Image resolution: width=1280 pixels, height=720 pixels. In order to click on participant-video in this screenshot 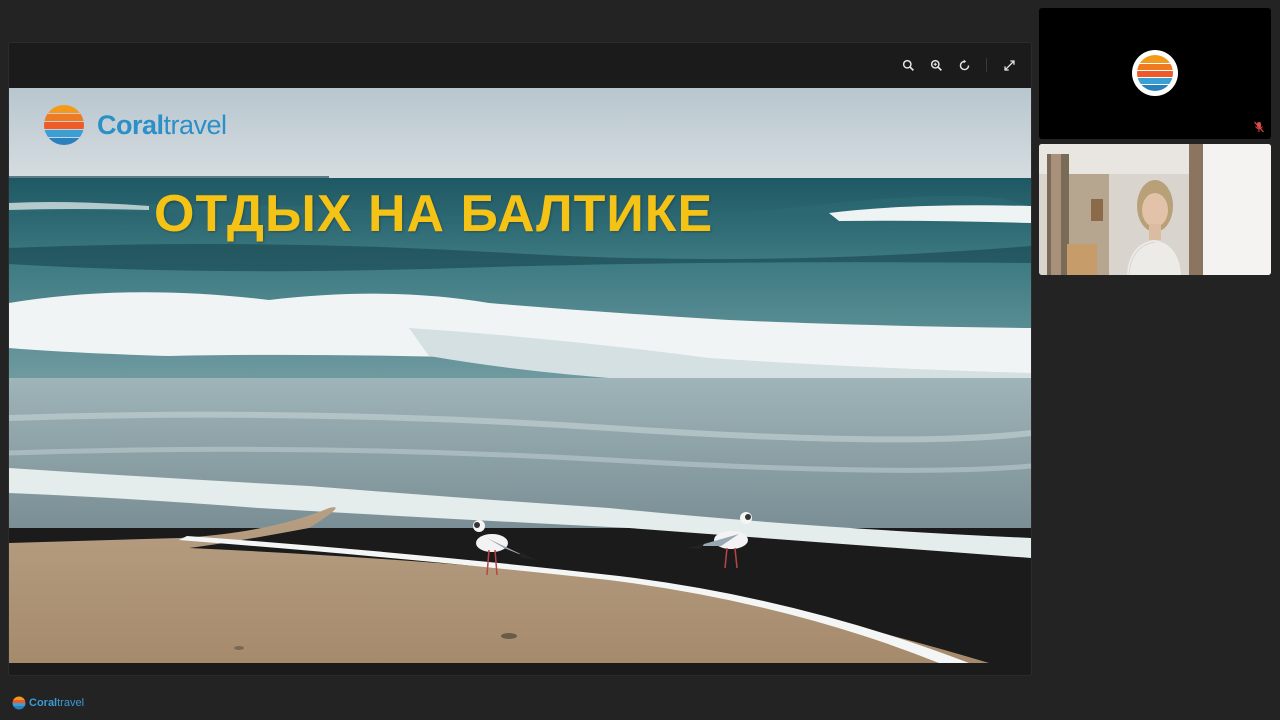, I will do `click(1155, 209)`.